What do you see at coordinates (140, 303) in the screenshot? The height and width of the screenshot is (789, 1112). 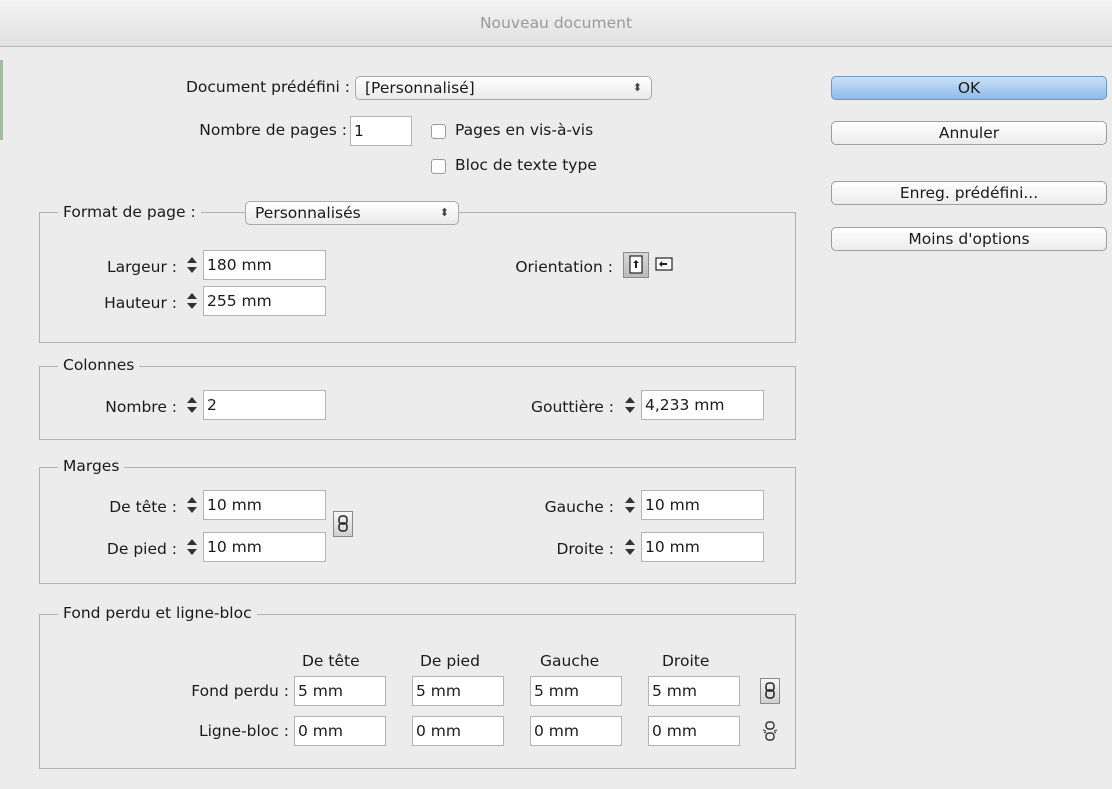 I see `height-label: Hauteur :` at bounding box center [140, 303].